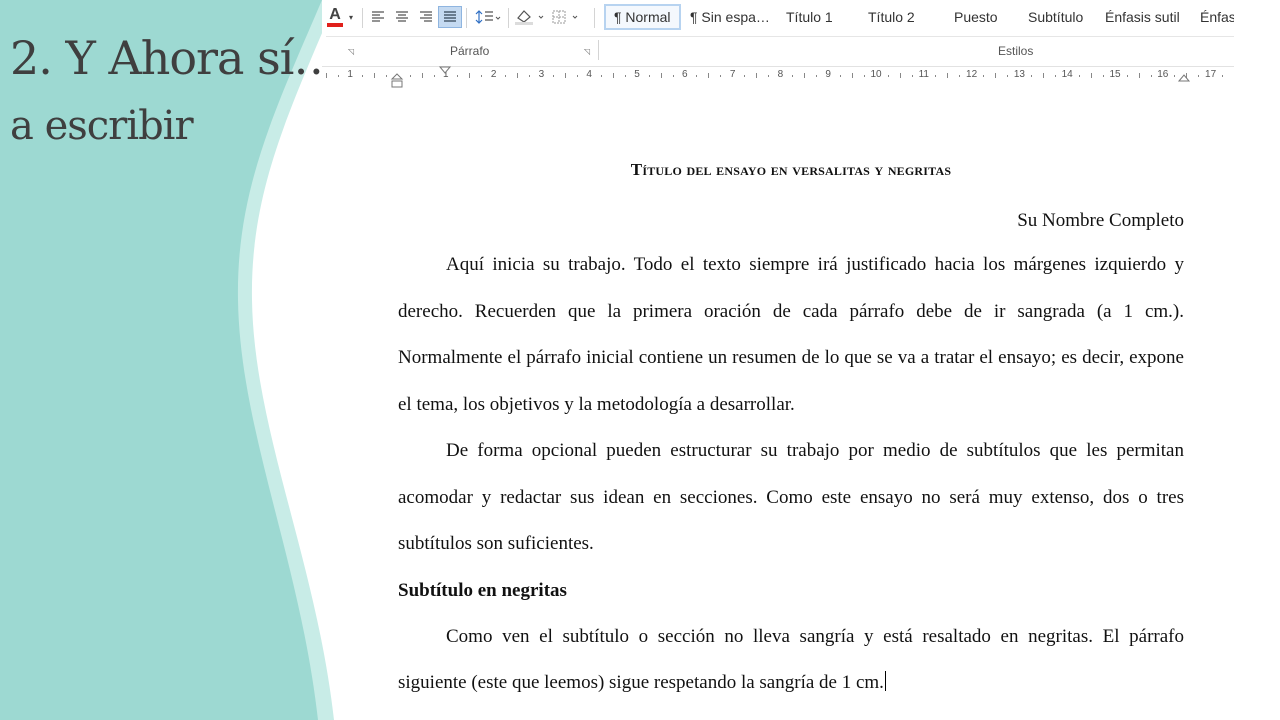  Describe the element at coordinates (732, 74) in the screenshot. I see `ruler-number: 7` at that location.